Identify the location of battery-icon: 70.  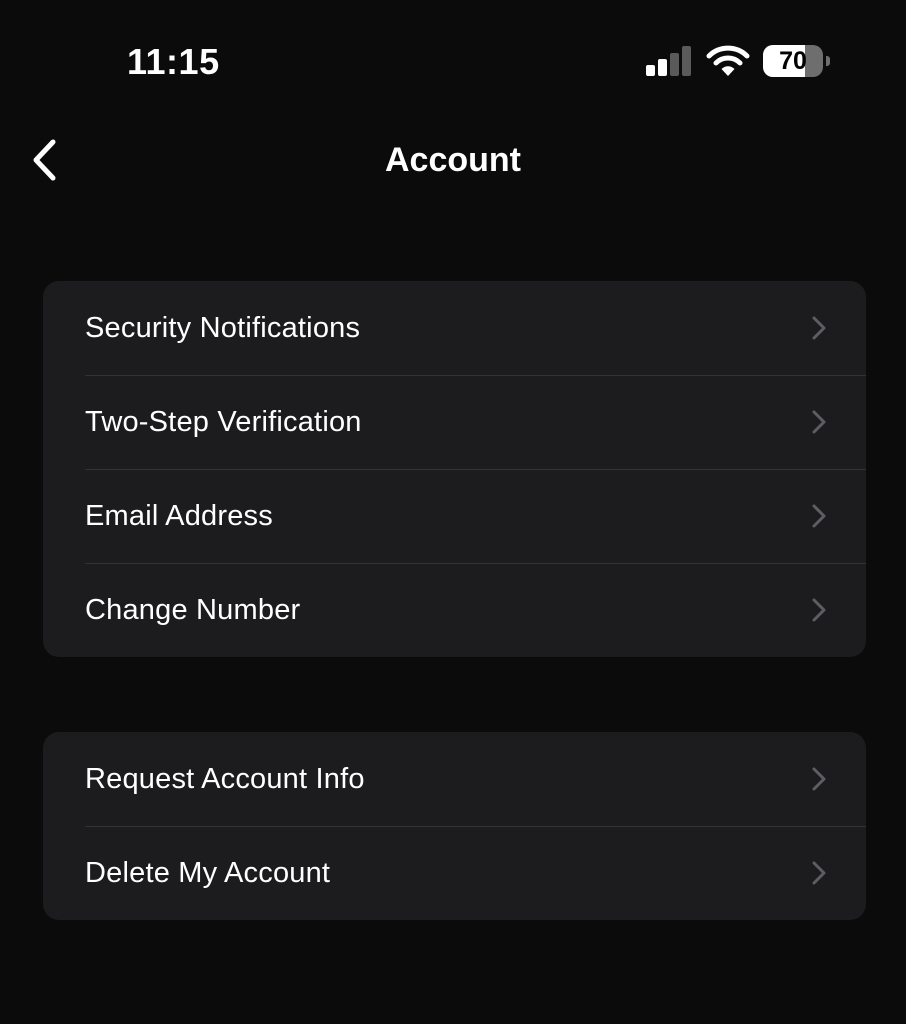
(797, 61).